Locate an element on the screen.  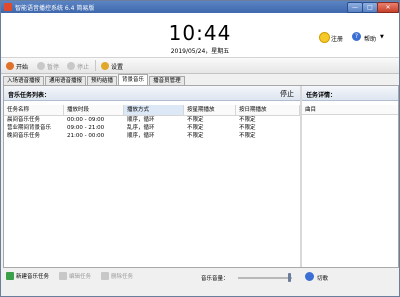
chevron-down-icon: ▼ is located at coordinates (382, 37).